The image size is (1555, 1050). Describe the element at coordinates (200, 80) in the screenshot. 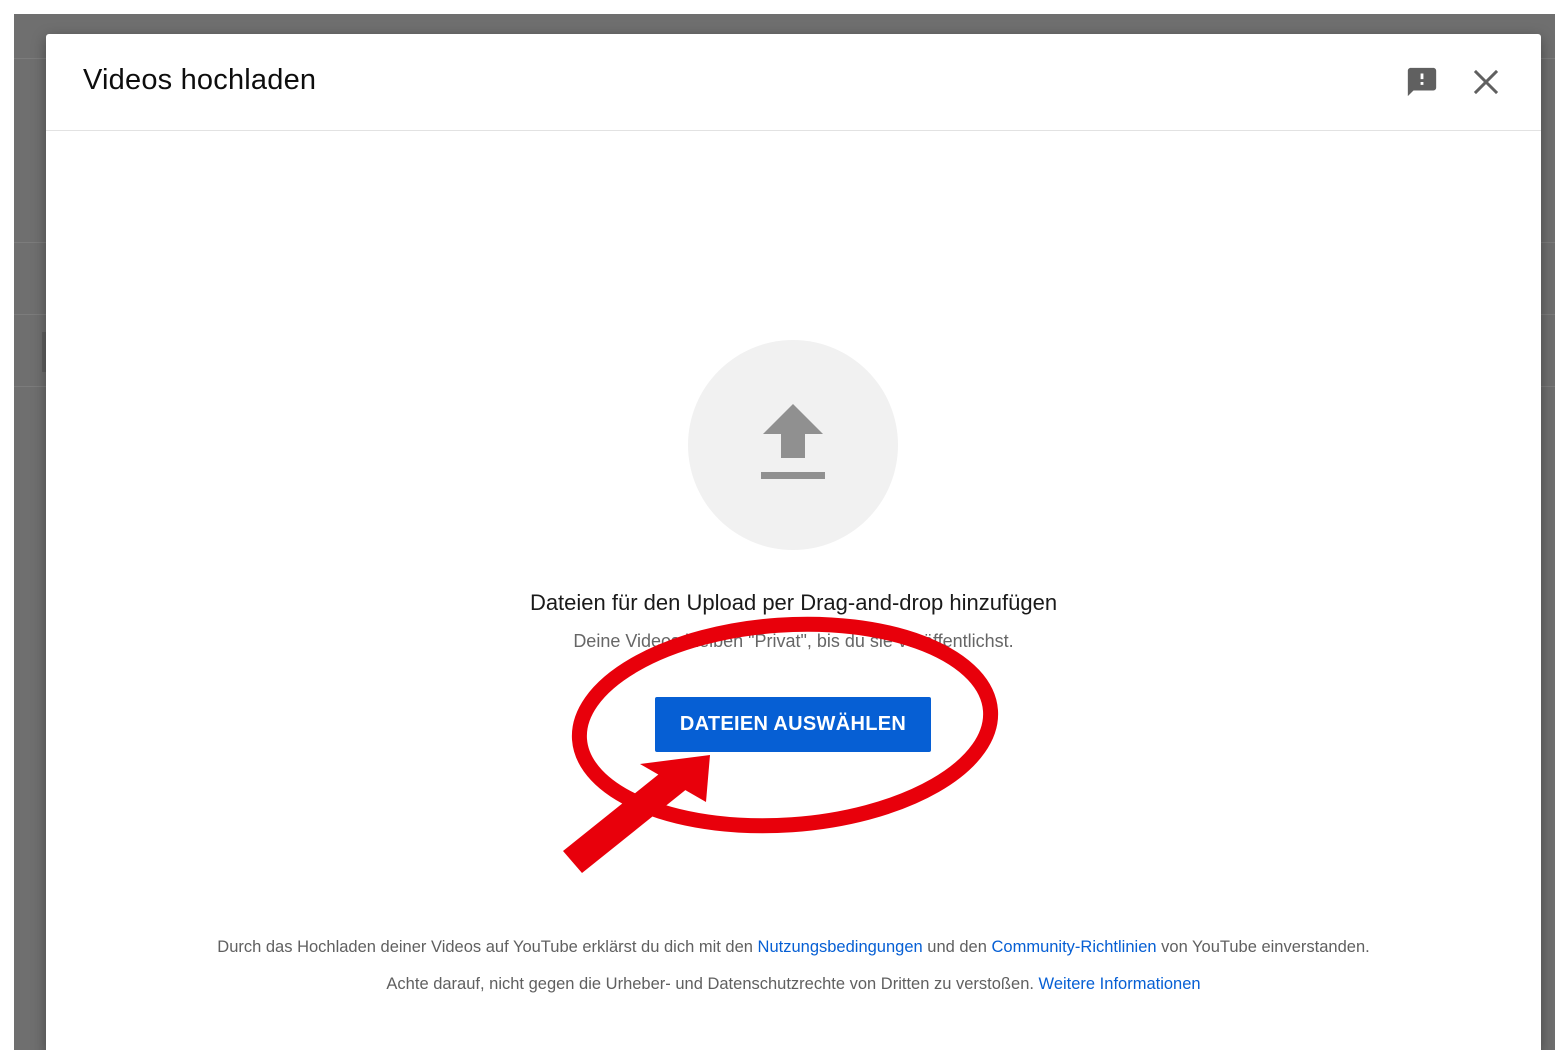

I see `dialog-title: Videos hochladen` at that location.